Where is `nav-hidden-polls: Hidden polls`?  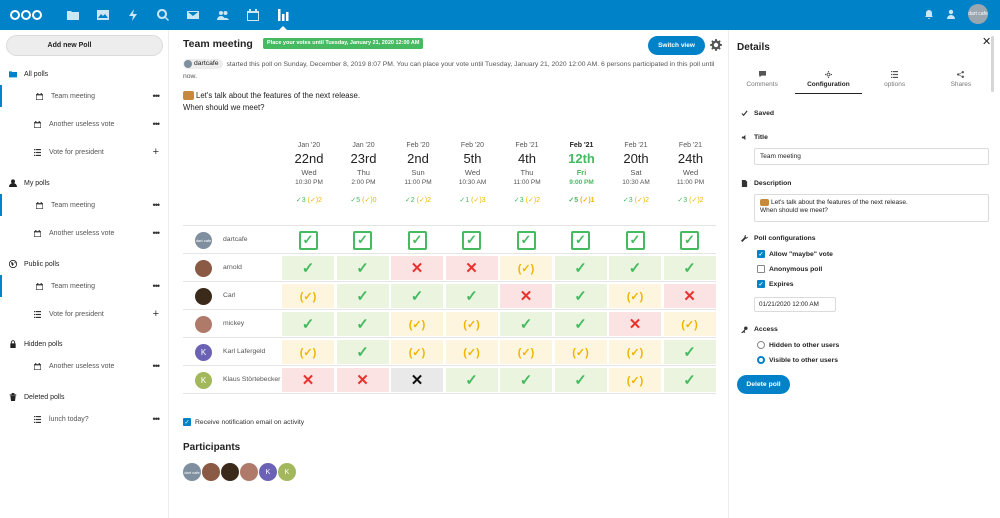 nav-hidden-polls: Hidden polls is located at coordinates (84, 344).